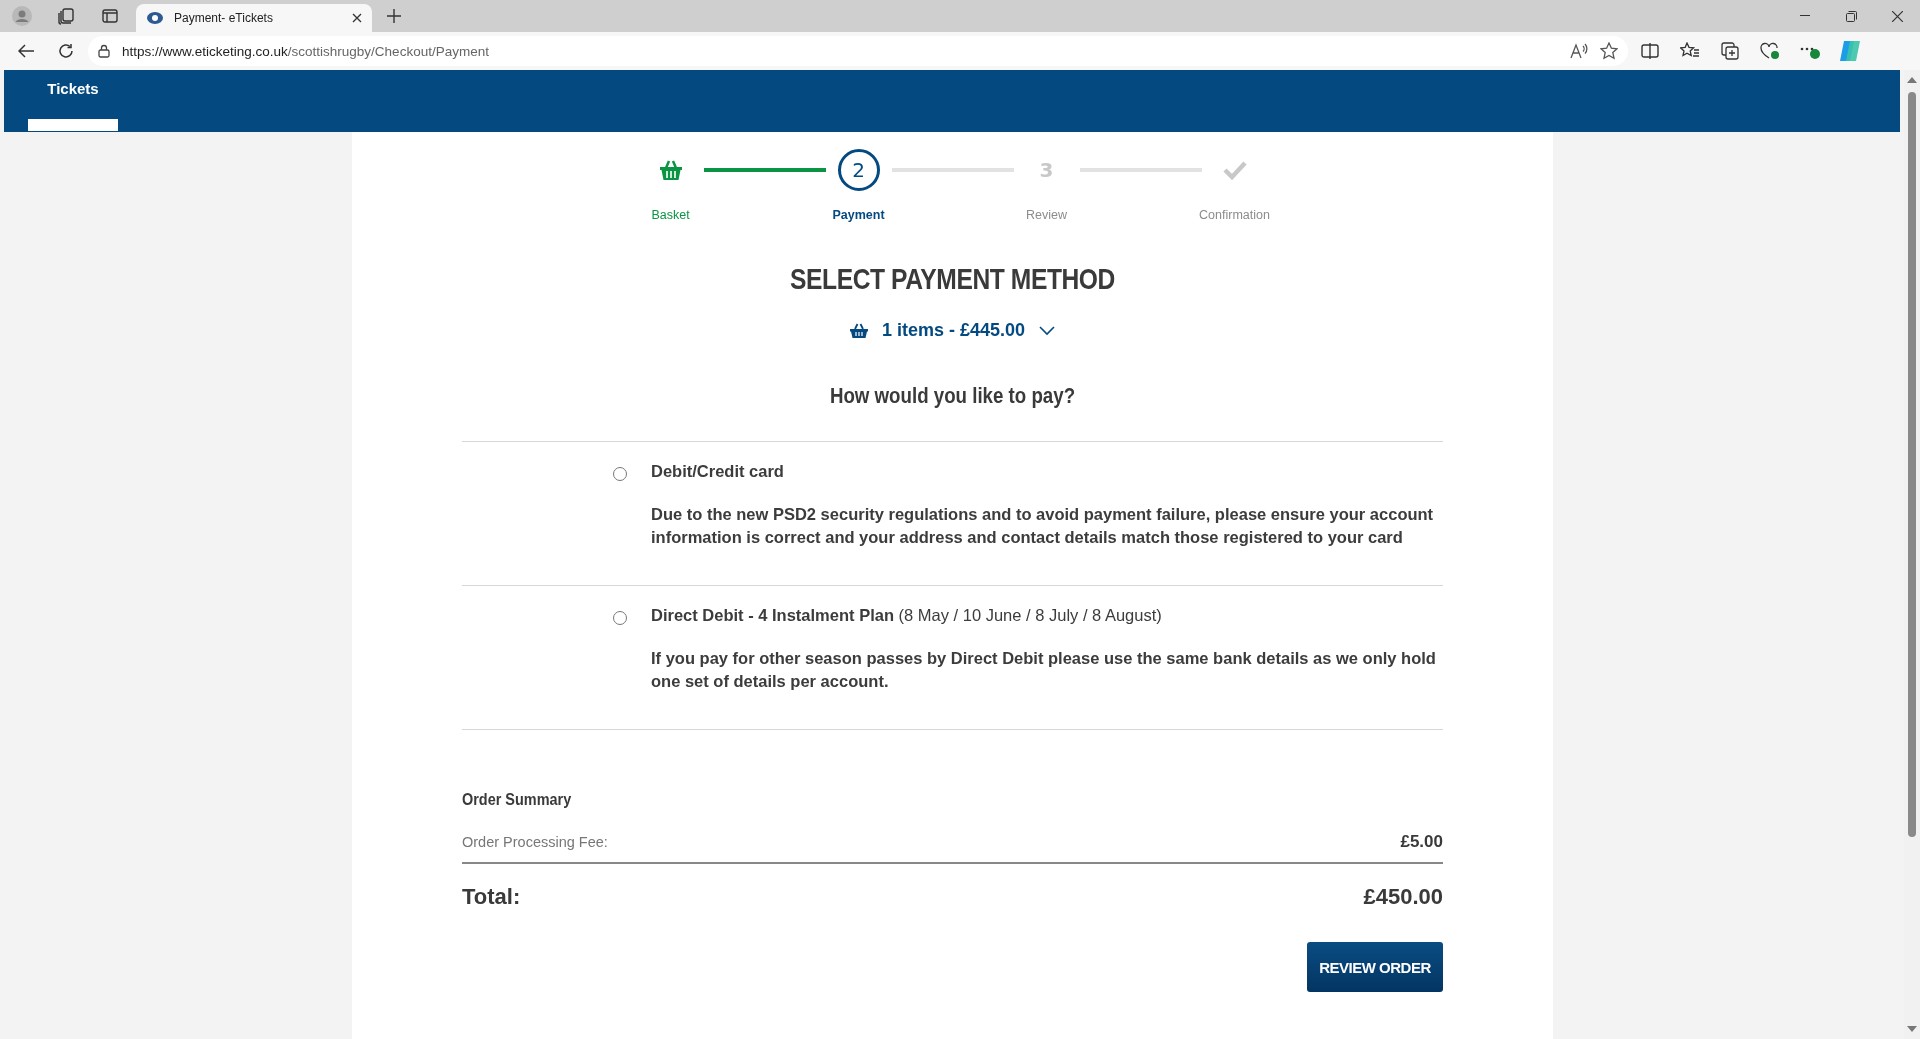 Image resolution: width=1920 pixels, height=1039 pixels. I want to click on total-value: £450.00, so click(1403, 897).